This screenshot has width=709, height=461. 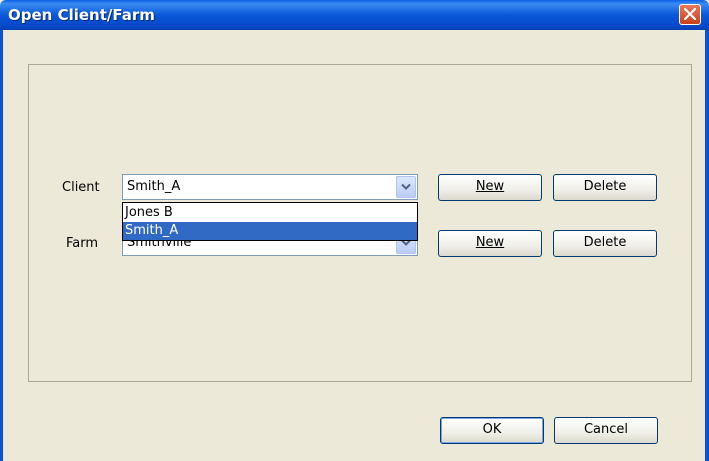 I want to click on client-delete-button: Delete, so click(x=605, y=187).